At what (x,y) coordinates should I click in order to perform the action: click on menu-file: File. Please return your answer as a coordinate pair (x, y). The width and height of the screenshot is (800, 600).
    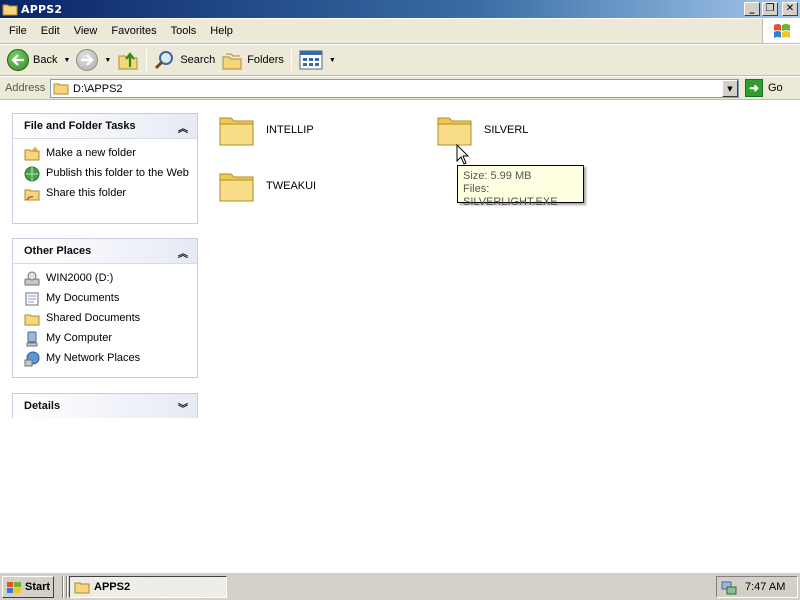
    Looking at the image, I should click on (17, 31).